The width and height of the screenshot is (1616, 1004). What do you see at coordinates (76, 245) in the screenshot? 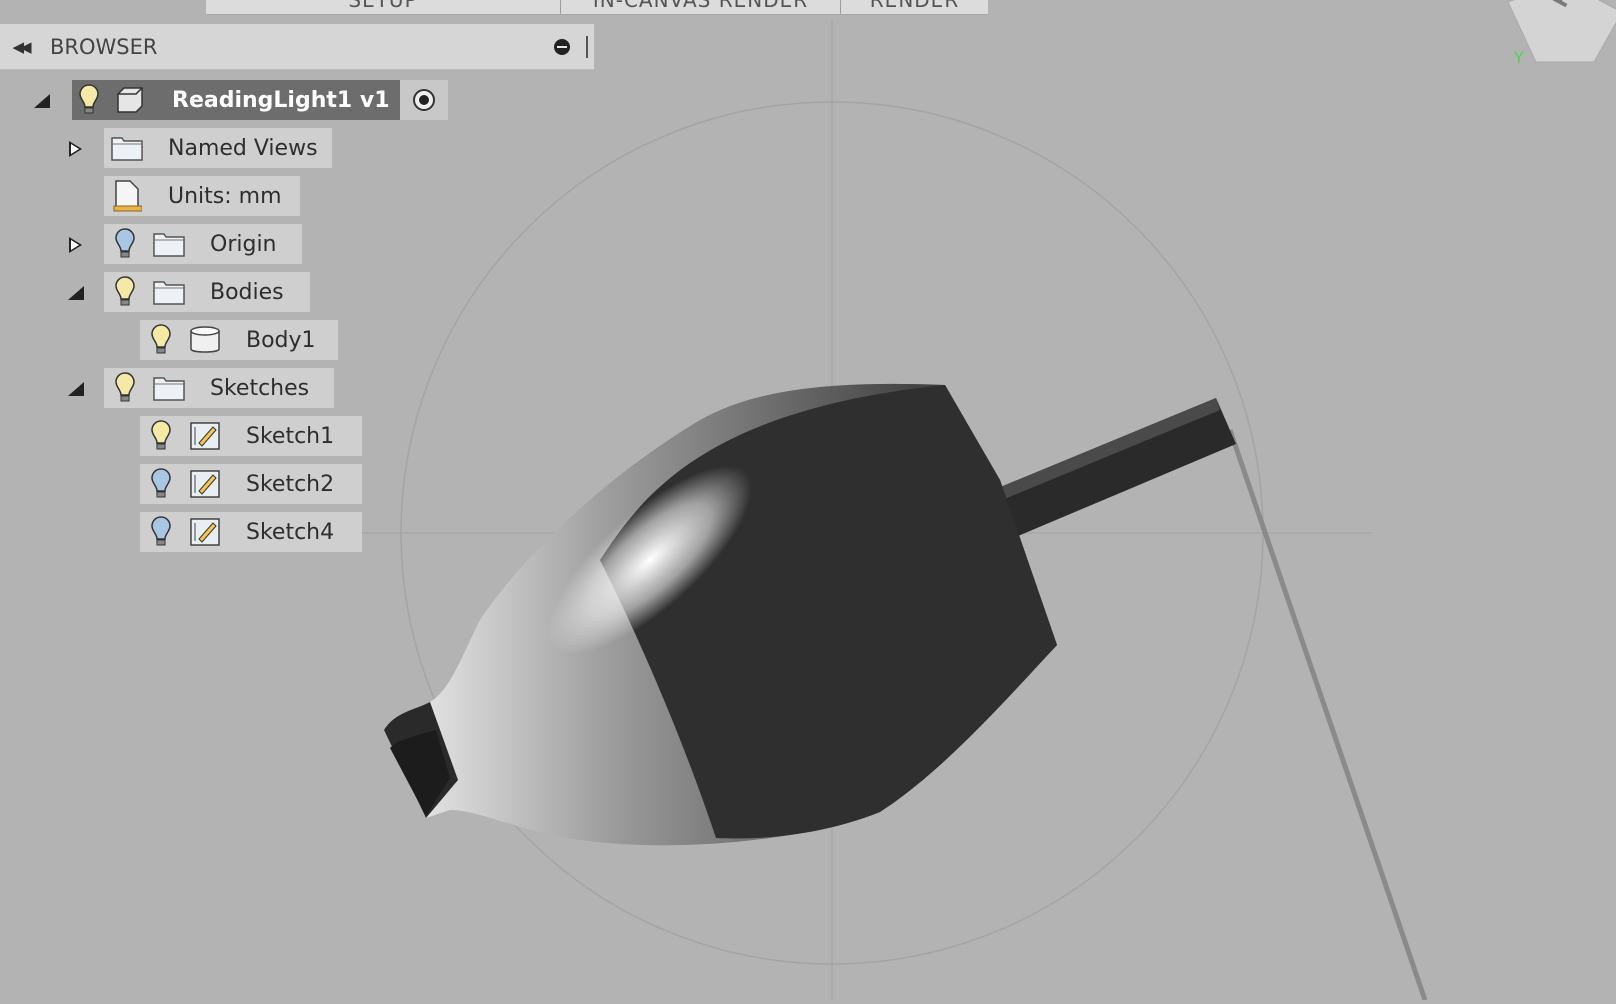
I see `origin-expander` at bounding box center [76, 245].